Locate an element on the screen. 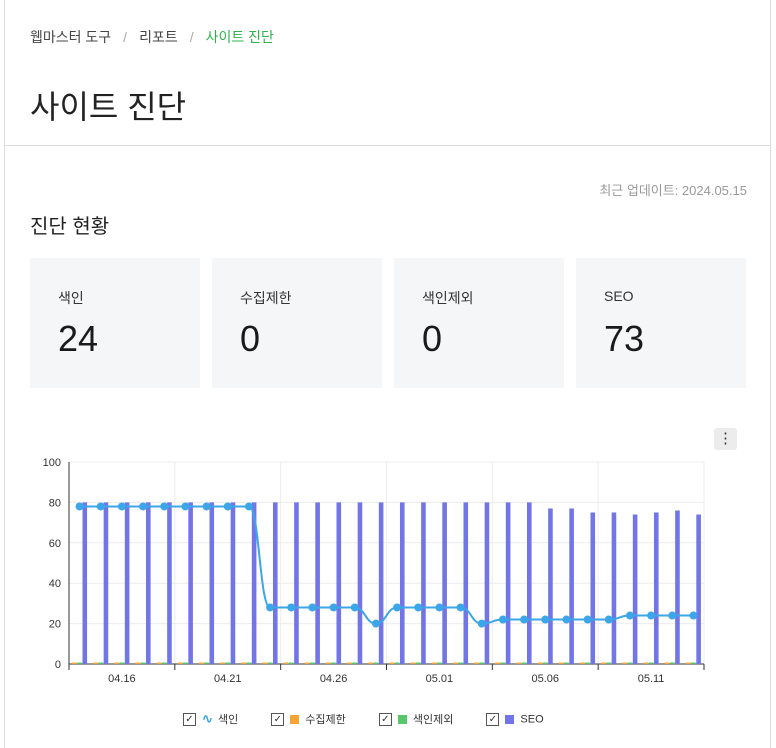 This screenshot has height=748, width=776. section-title: 진단 현황 is located at coordinates (70, 227).